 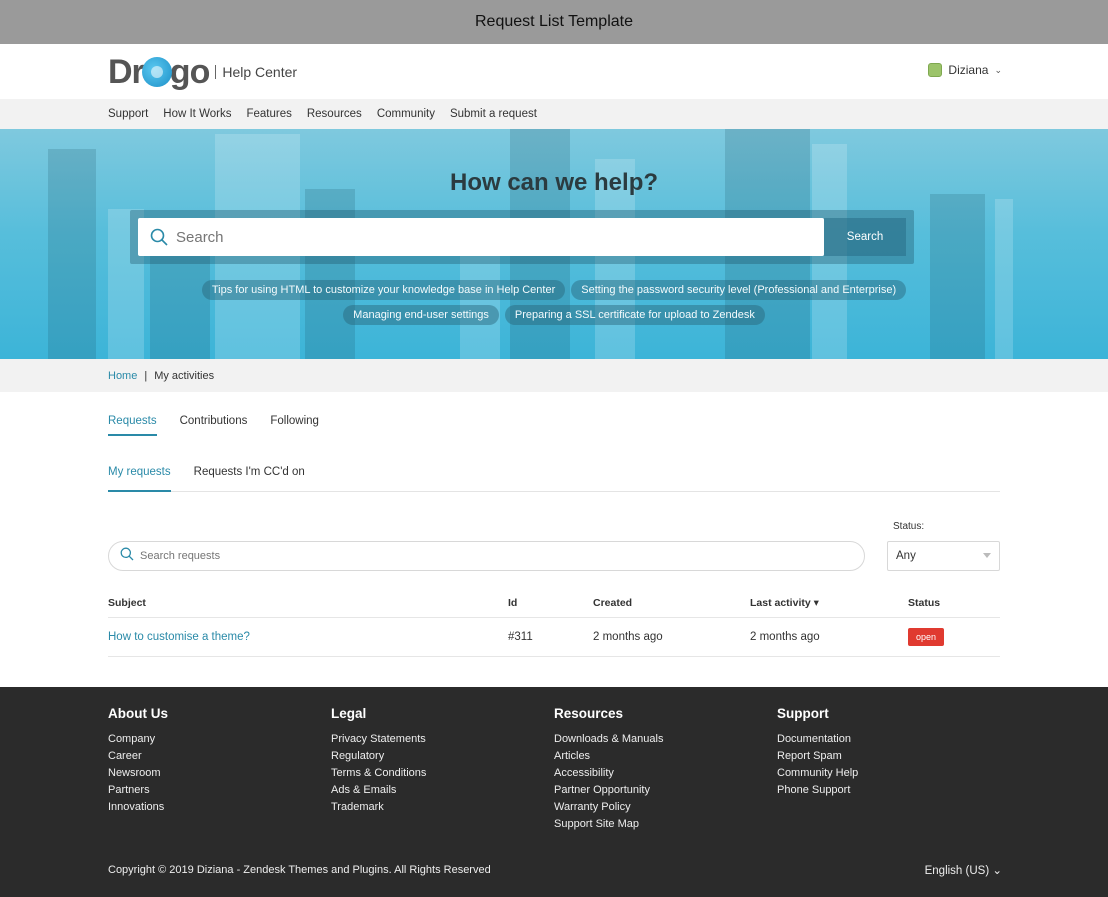 I want to click on tab-requests: Requests, so click(x=132, y=425).